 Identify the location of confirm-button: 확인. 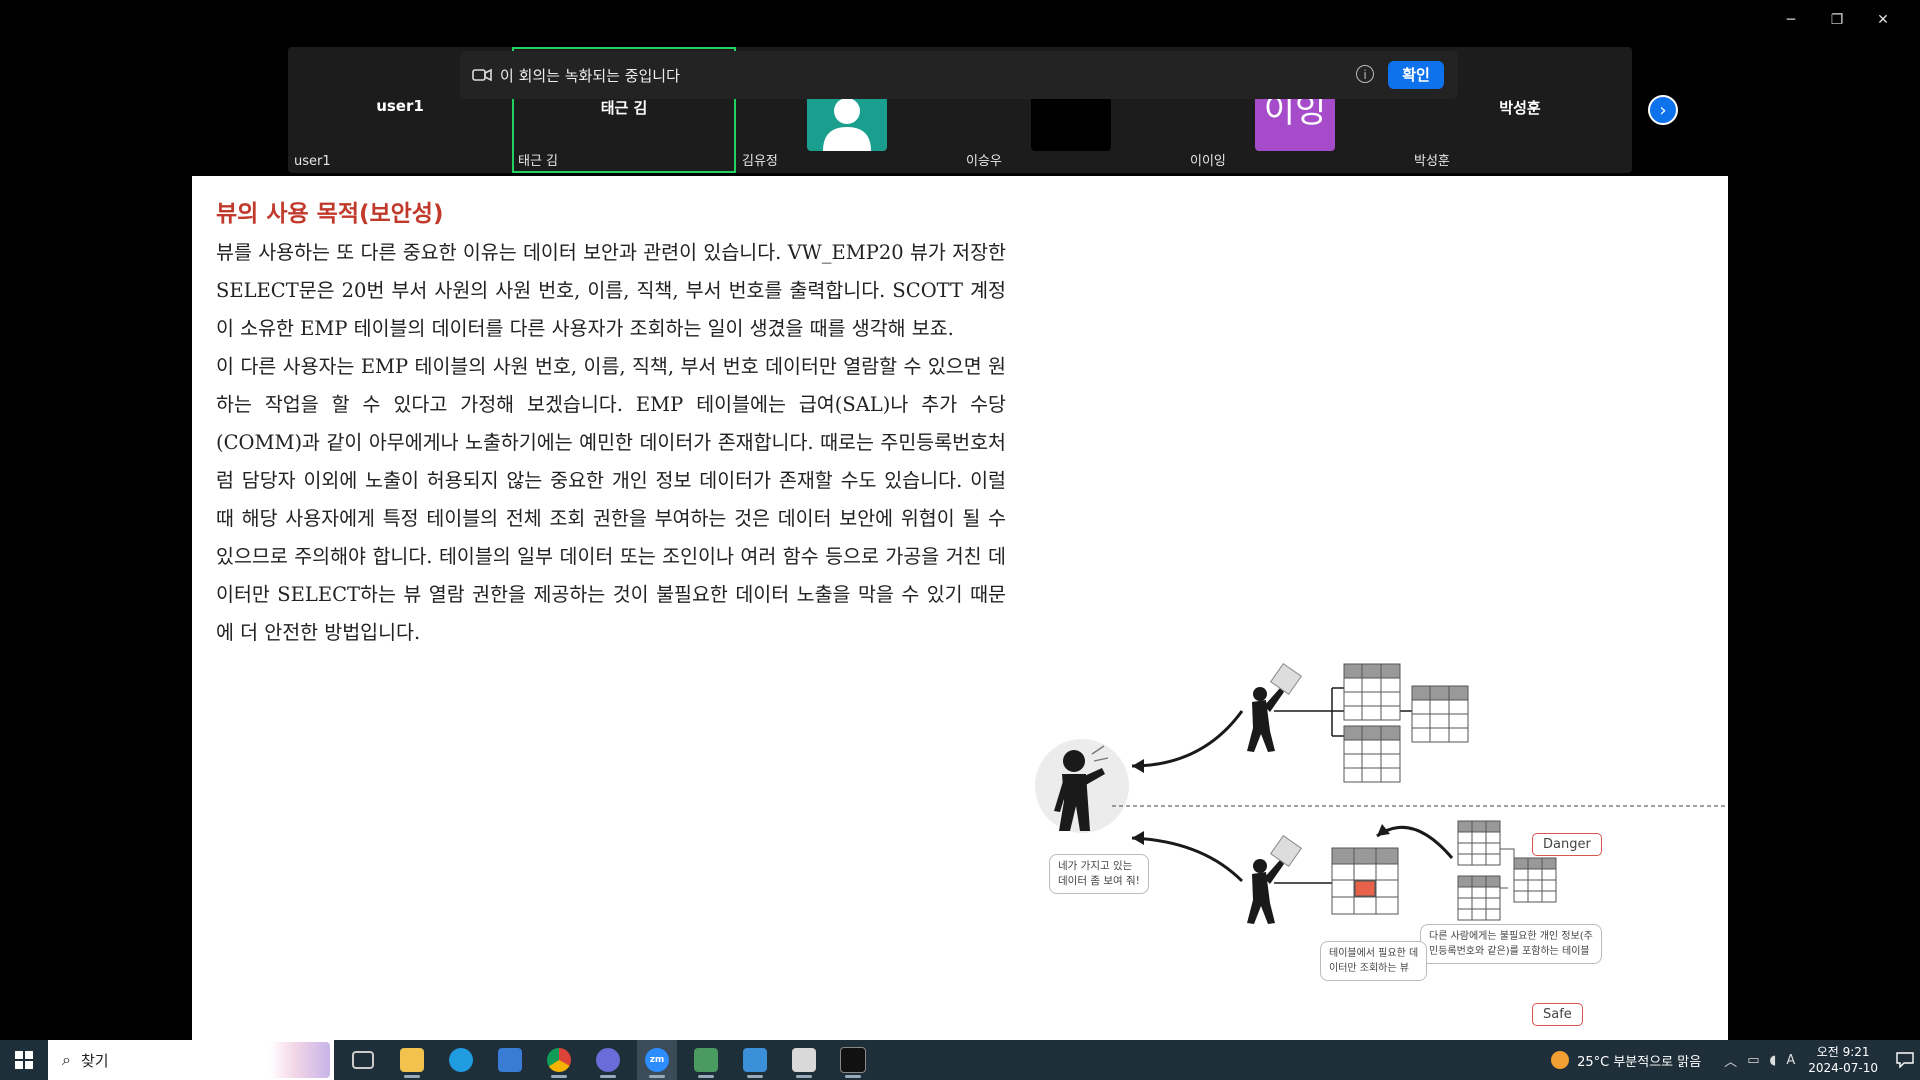
(1416, 75).